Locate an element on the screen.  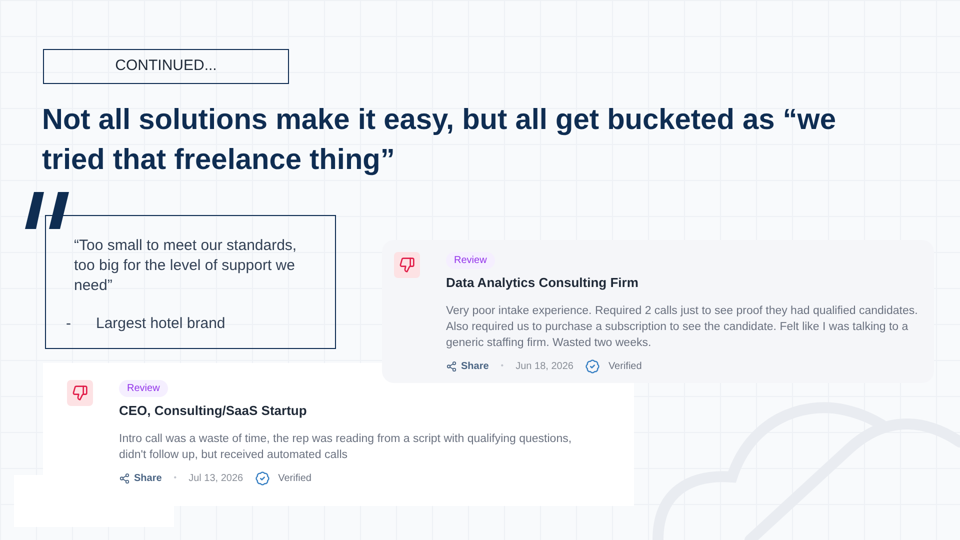
quote-text: “Too small to meet our standards, too big for the level of support we need” is located at coordinates (186, 266).